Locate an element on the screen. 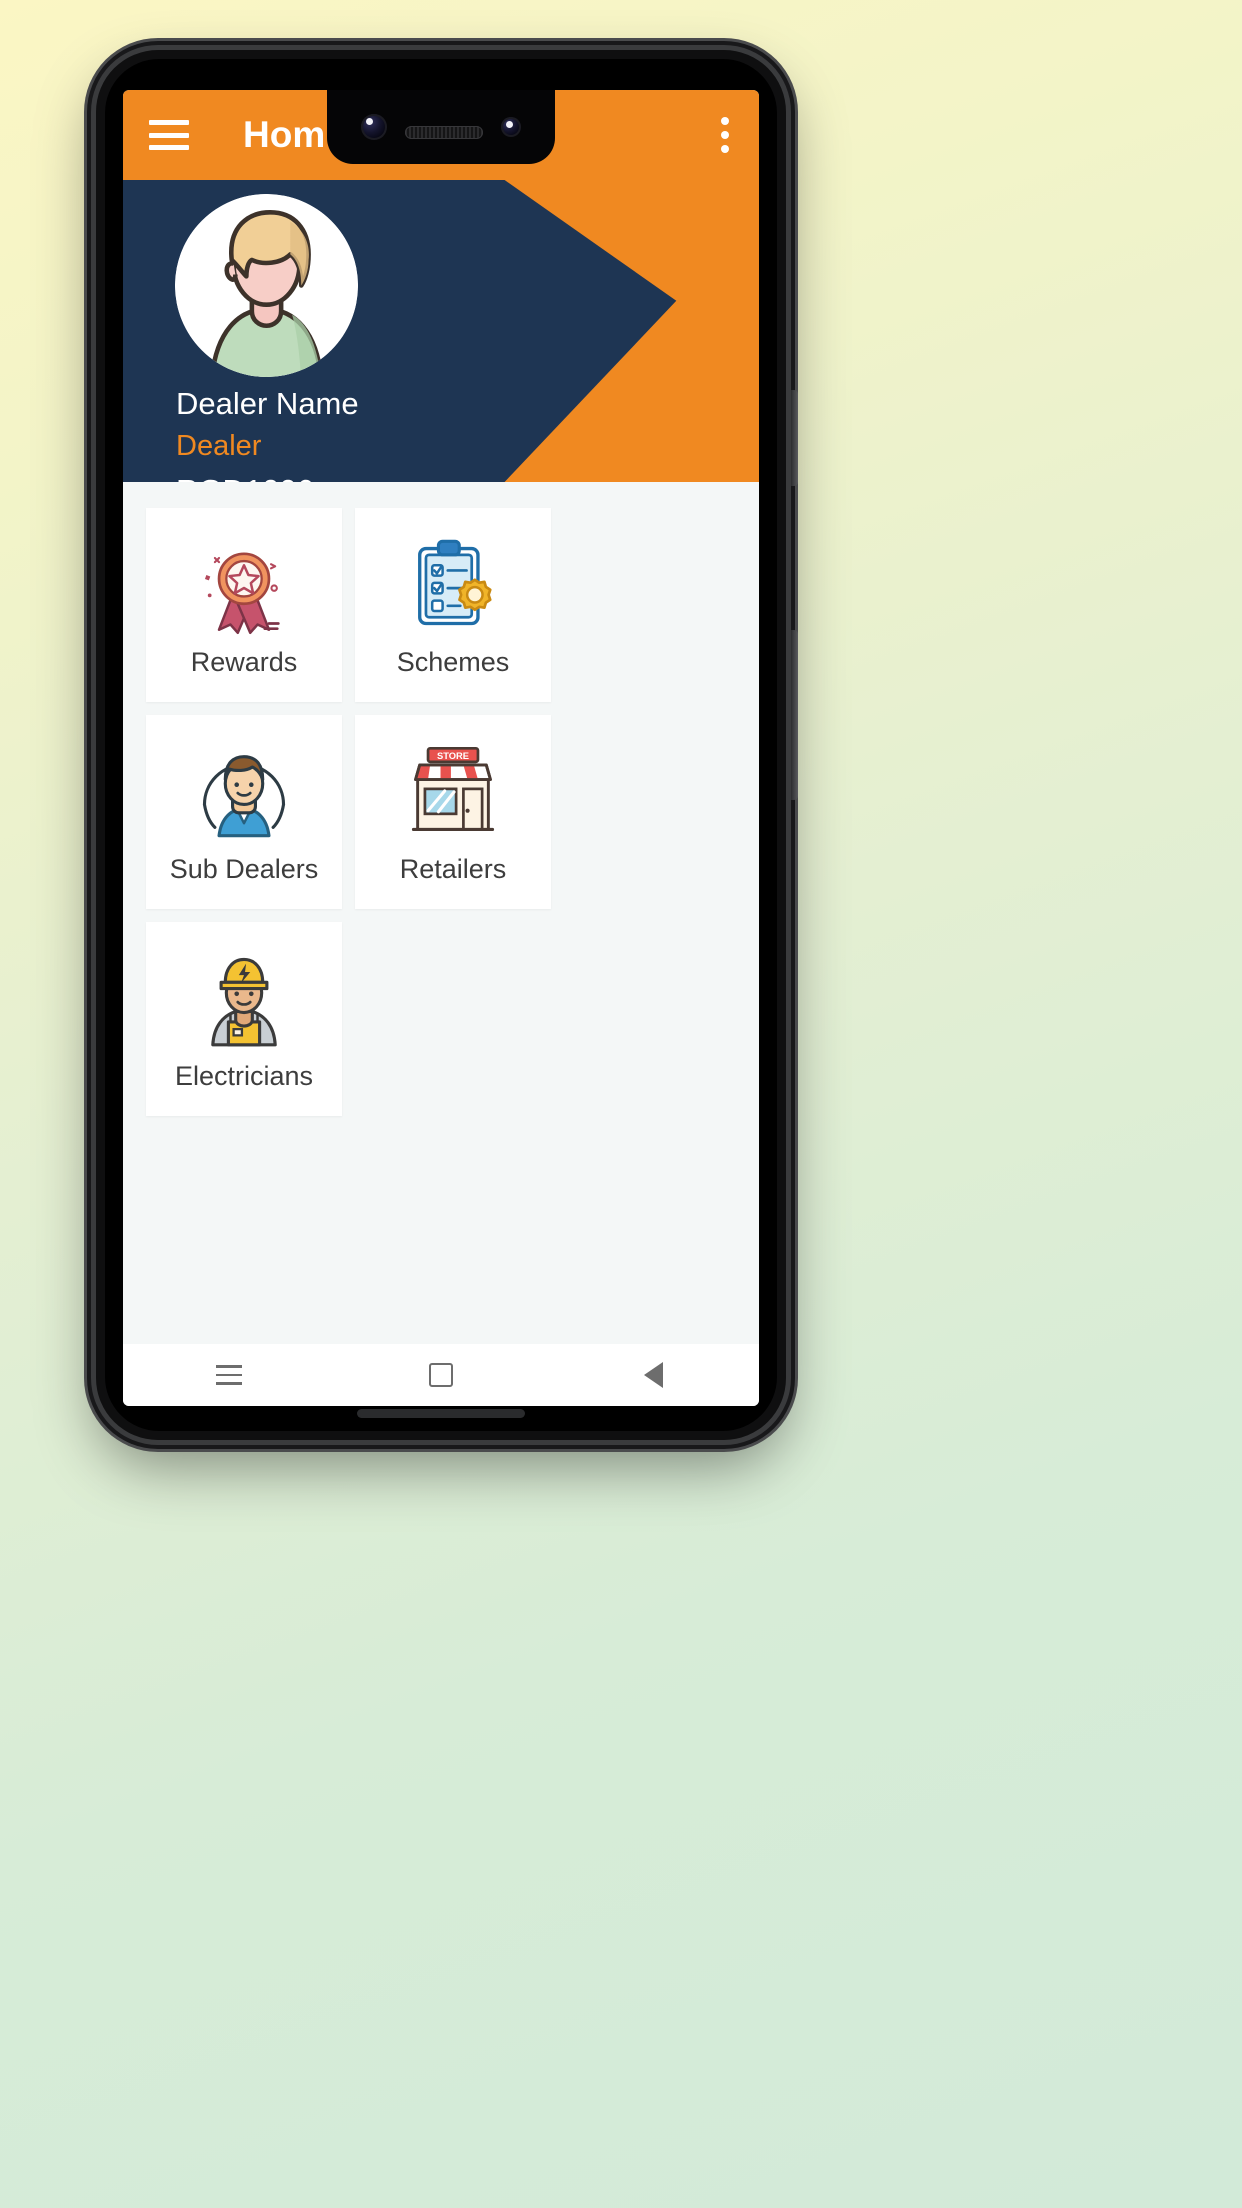 The height and width of the screenshot is (2208, 1242). menu-card-rewards: Rewards is located at coordinates (244, 605).